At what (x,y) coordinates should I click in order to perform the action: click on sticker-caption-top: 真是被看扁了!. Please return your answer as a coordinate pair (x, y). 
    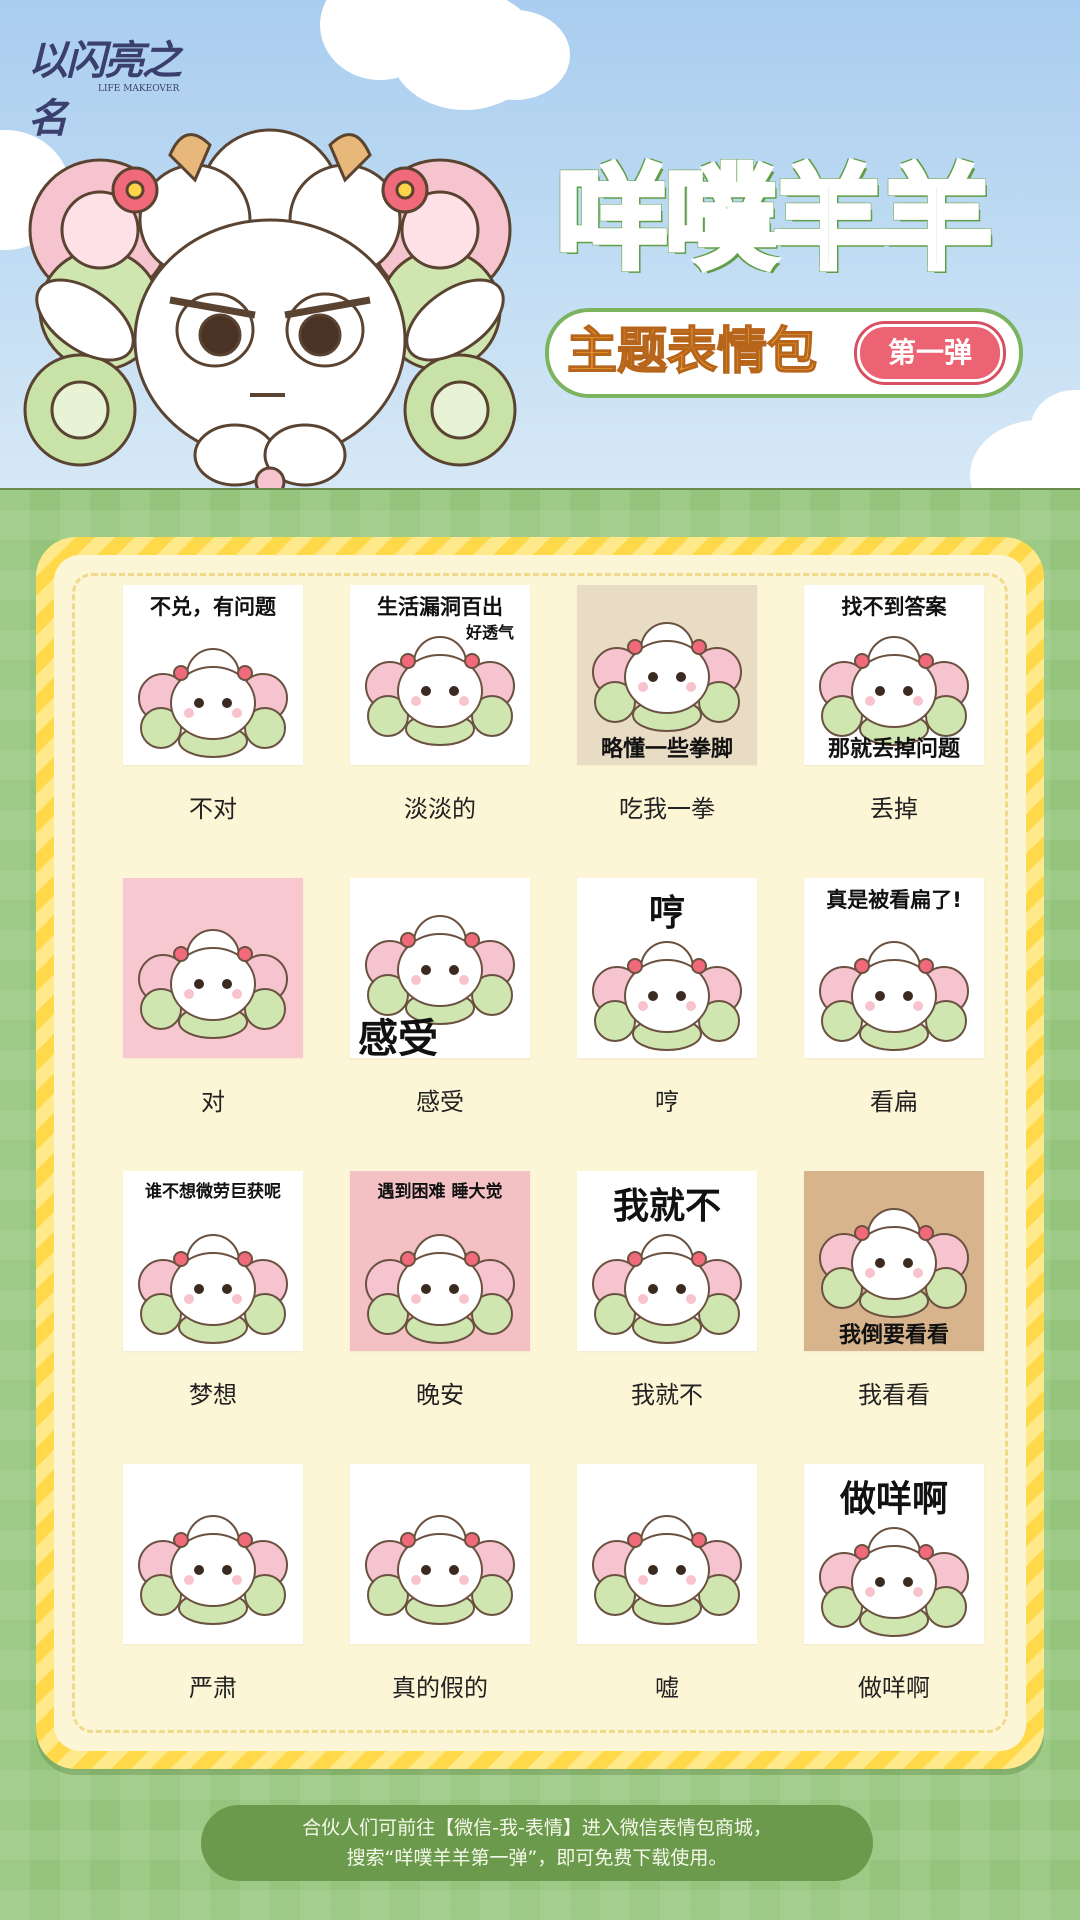
    Looking at the image, I should click on (894, 900).